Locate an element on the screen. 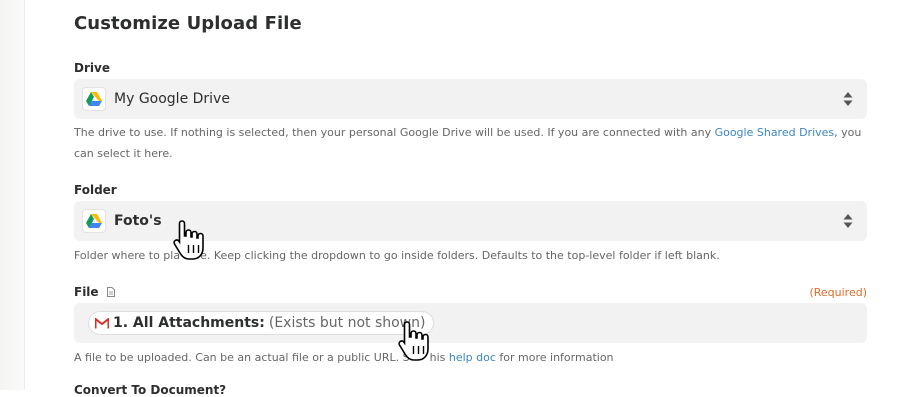 Image resolution: width=900 pixels, height=397 pixels. google-shared-drives-link: Google Shared Drives is located at coordinates (775, 132).